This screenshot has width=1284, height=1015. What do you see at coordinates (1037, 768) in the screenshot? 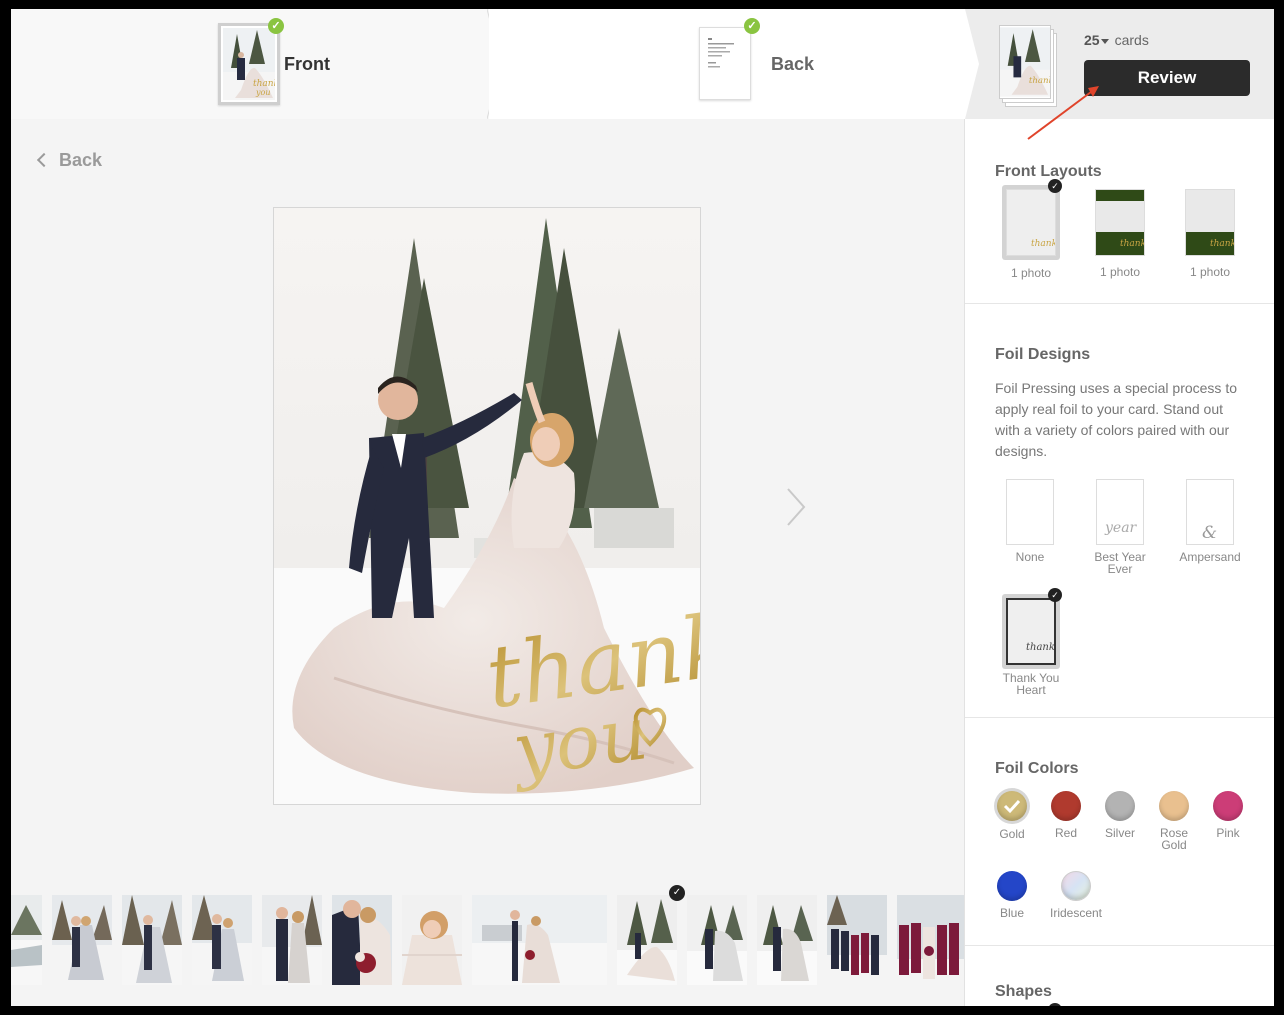
I see `foil-colors-title: Foil Colors` at bounding box center [1037, 768].